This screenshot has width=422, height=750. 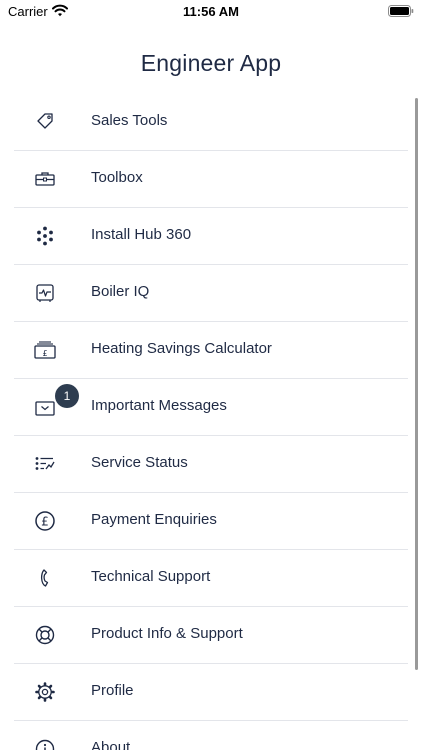 What do you see at coordinates (154, 519) in the screenshot?
I see `menu-item-label: Payment Enquiries` at bounding box center [154, 519].